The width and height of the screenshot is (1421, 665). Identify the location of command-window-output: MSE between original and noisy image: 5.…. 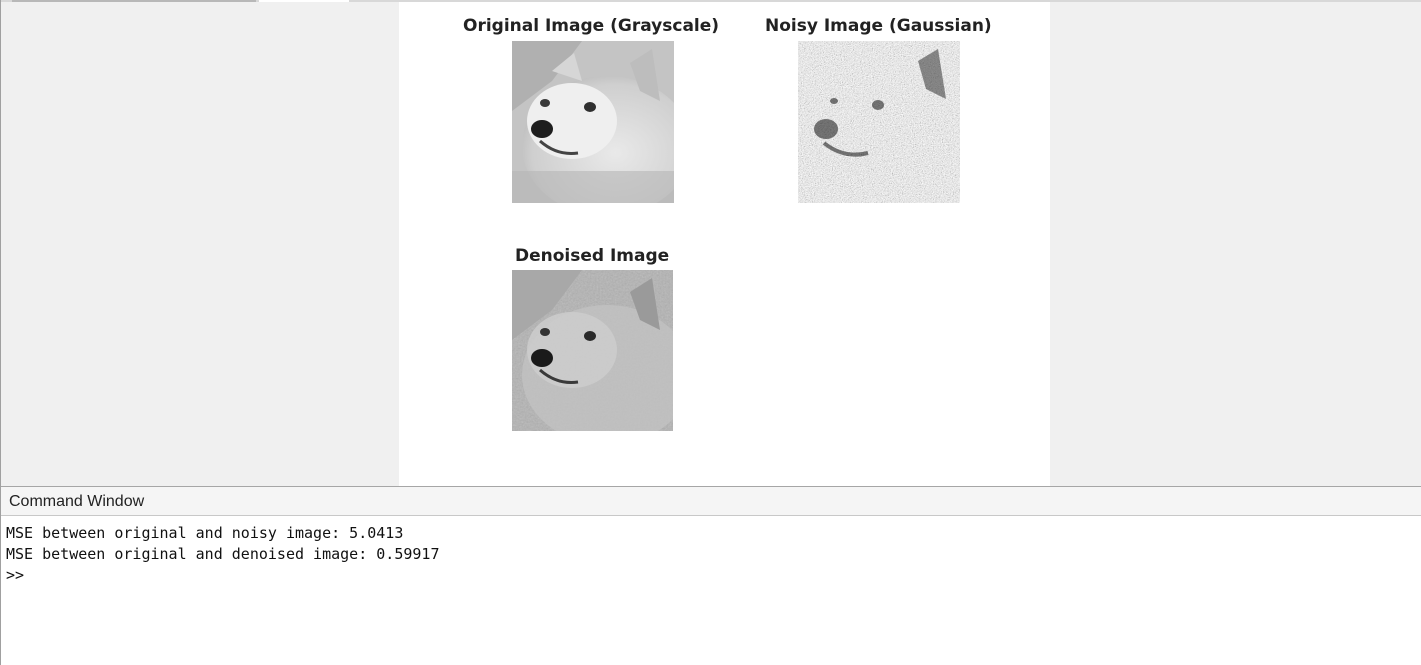
(222, 554).